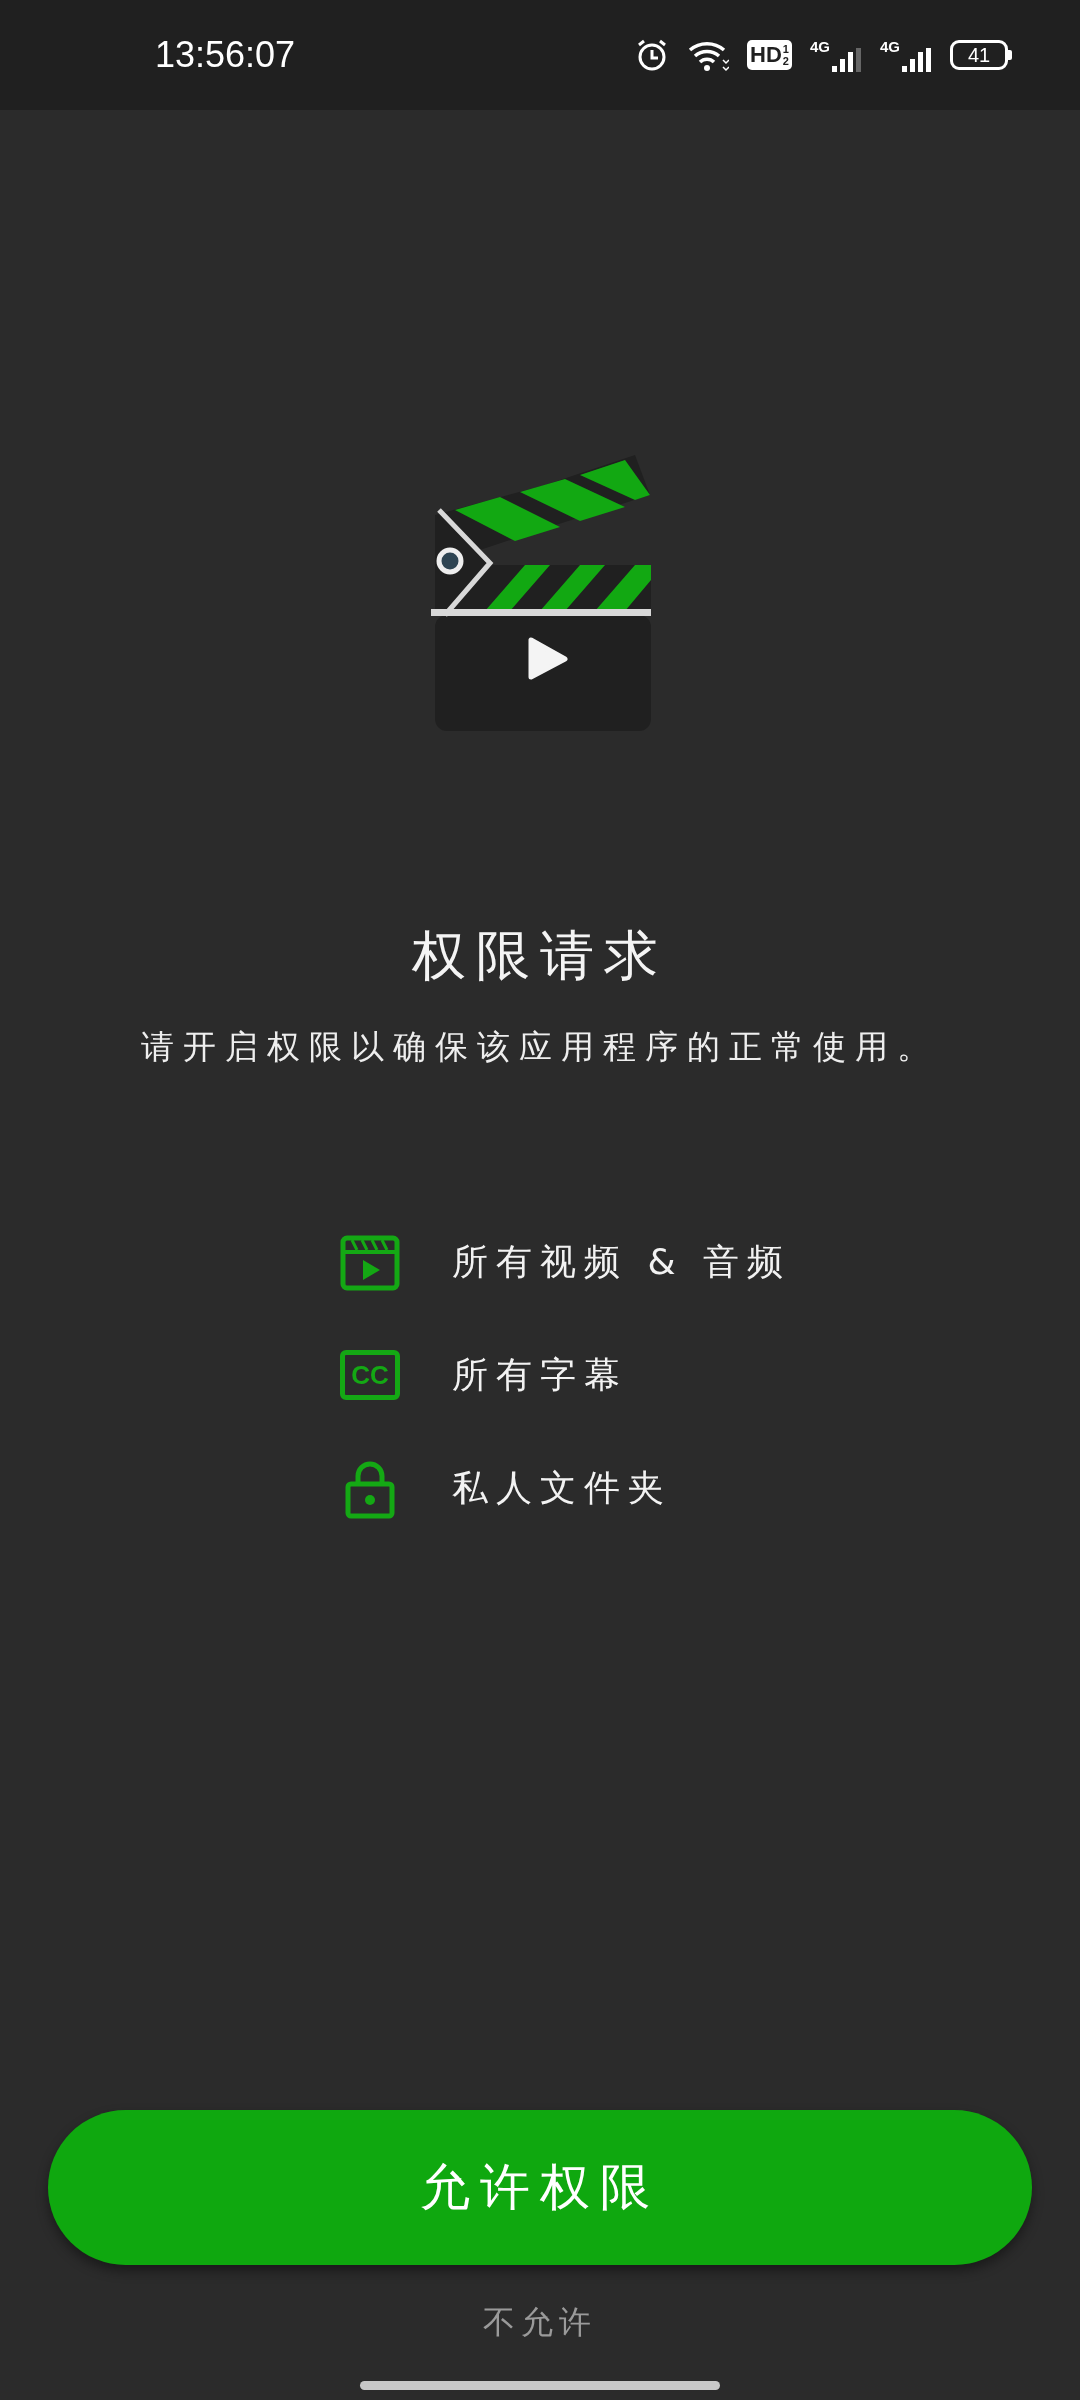  Describe the element at coordinates (540, 1374) in the screenshot. I see `permission-label: 所有字幕` at that location.